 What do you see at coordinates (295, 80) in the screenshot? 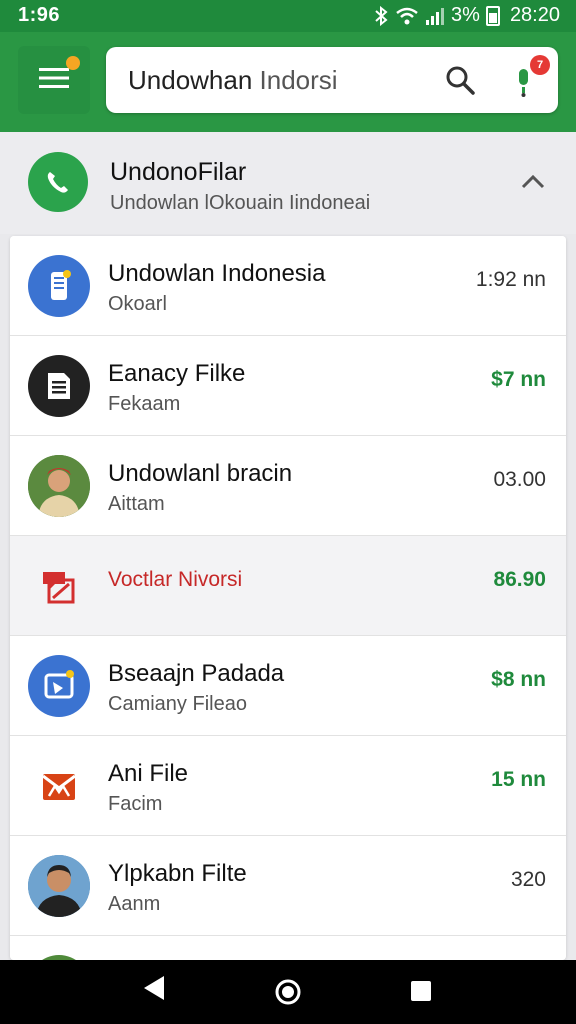
I see `search-query-rest: Indorsi` at bounding box center [295, 80].